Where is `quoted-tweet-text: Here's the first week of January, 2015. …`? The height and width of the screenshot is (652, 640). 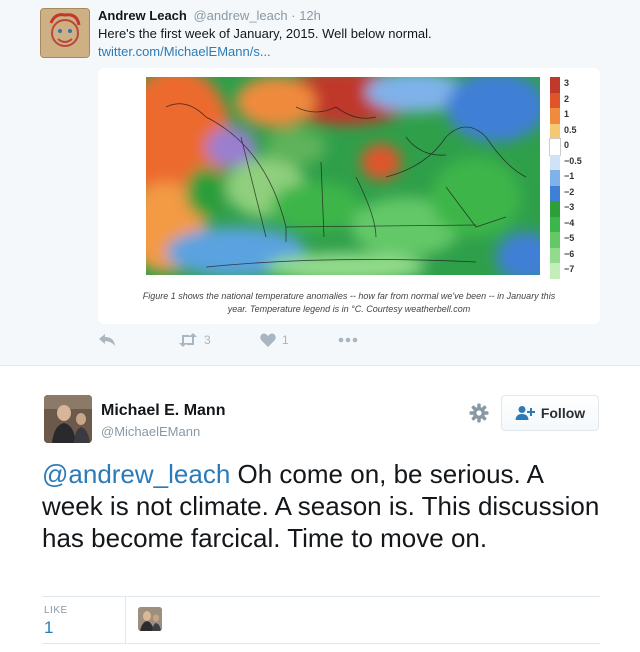
quoted-tweet-text: Here's the first week of January, 2015. … is located at coordinates (265, 33).